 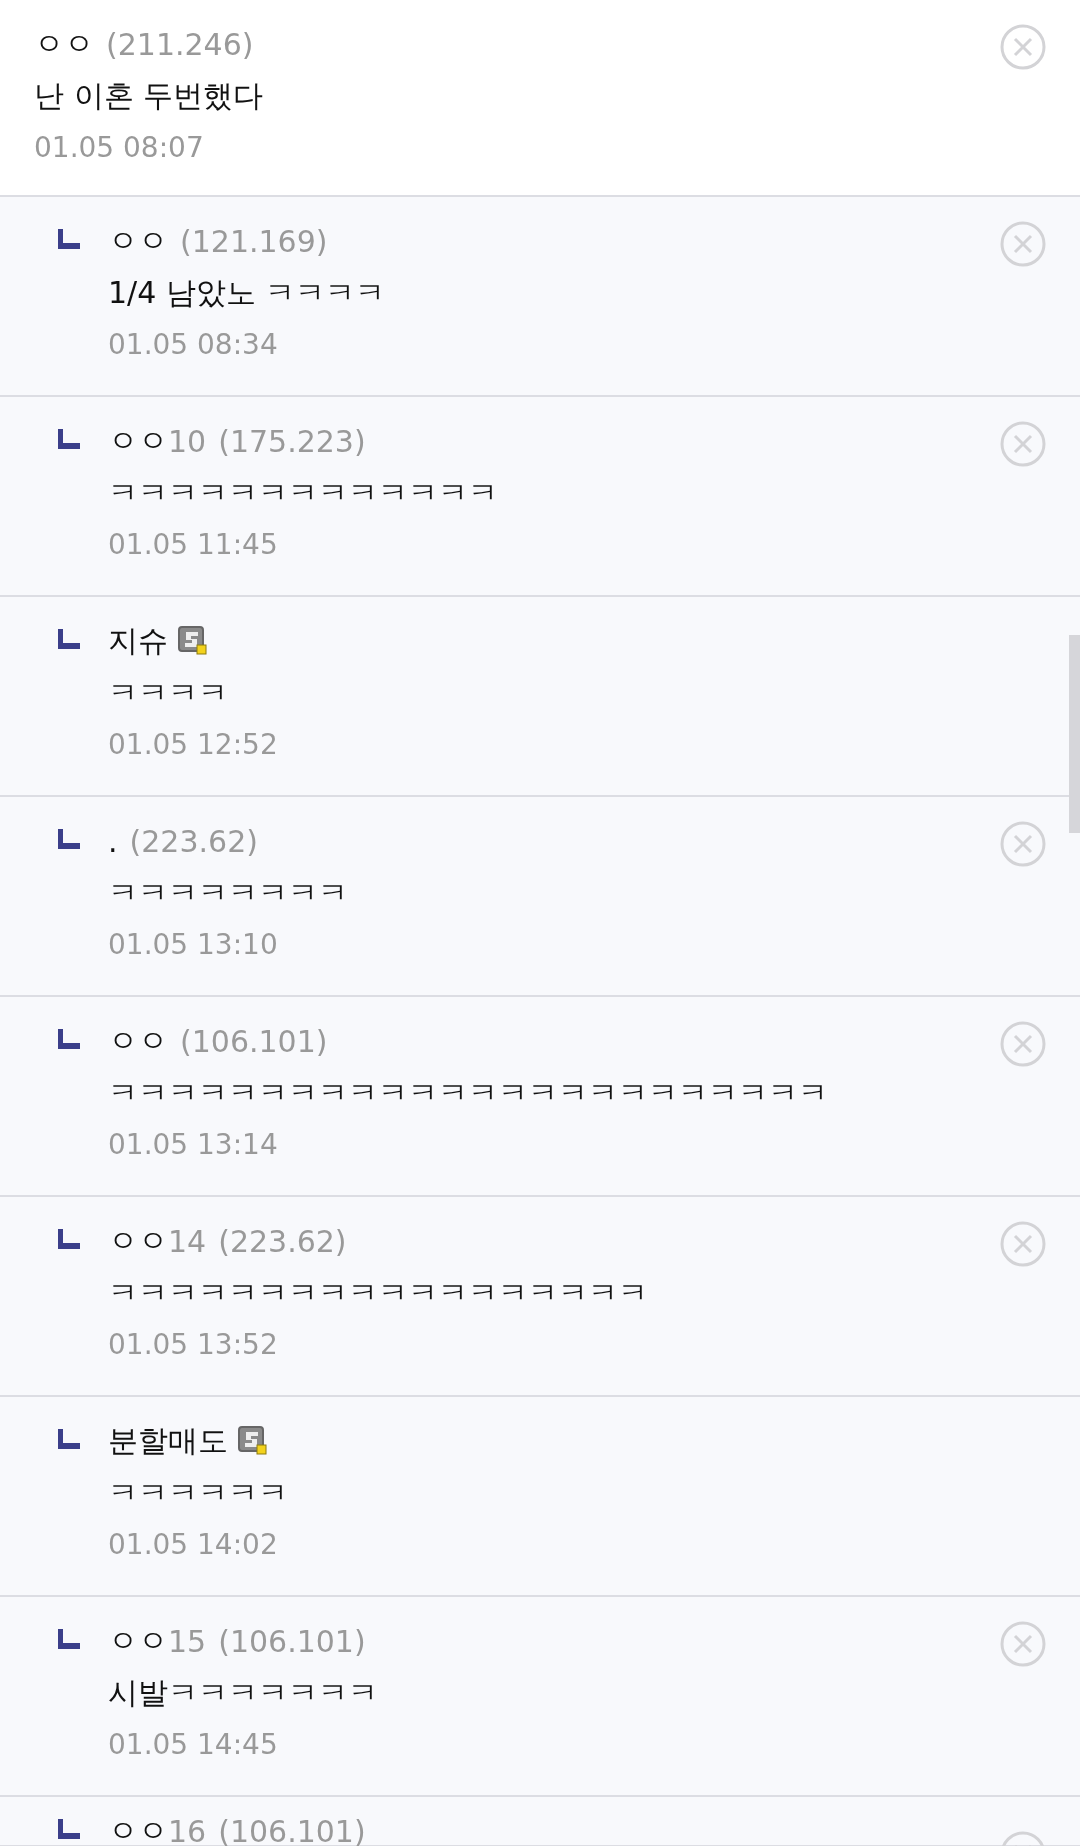 What do you see at coordinates (193, 745) in the screenshot?
I see `comment-time: 01.05 12:52` at bounding box center [193, 745].